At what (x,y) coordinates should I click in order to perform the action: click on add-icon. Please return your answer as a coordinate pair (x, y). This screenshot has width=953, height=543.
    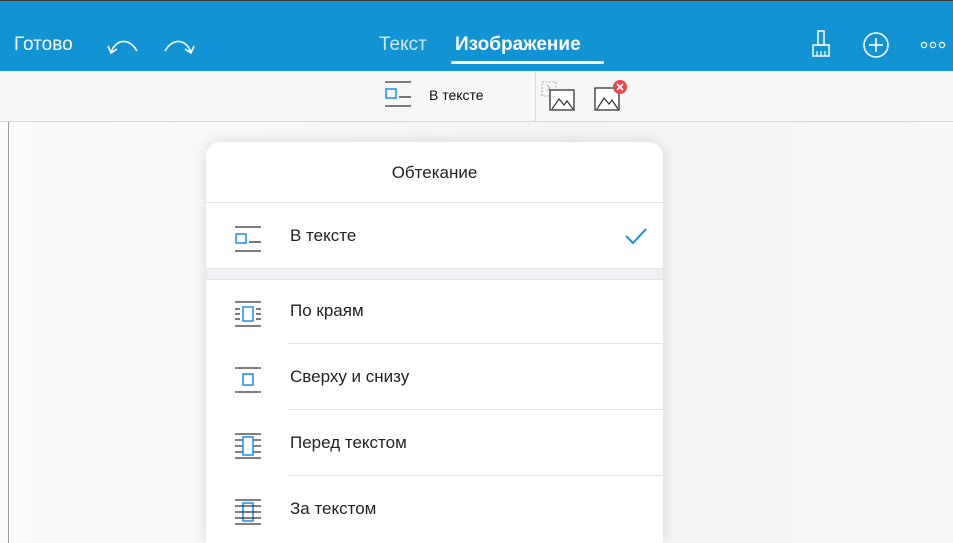
    Looking at the image, I should click on (876, 45).